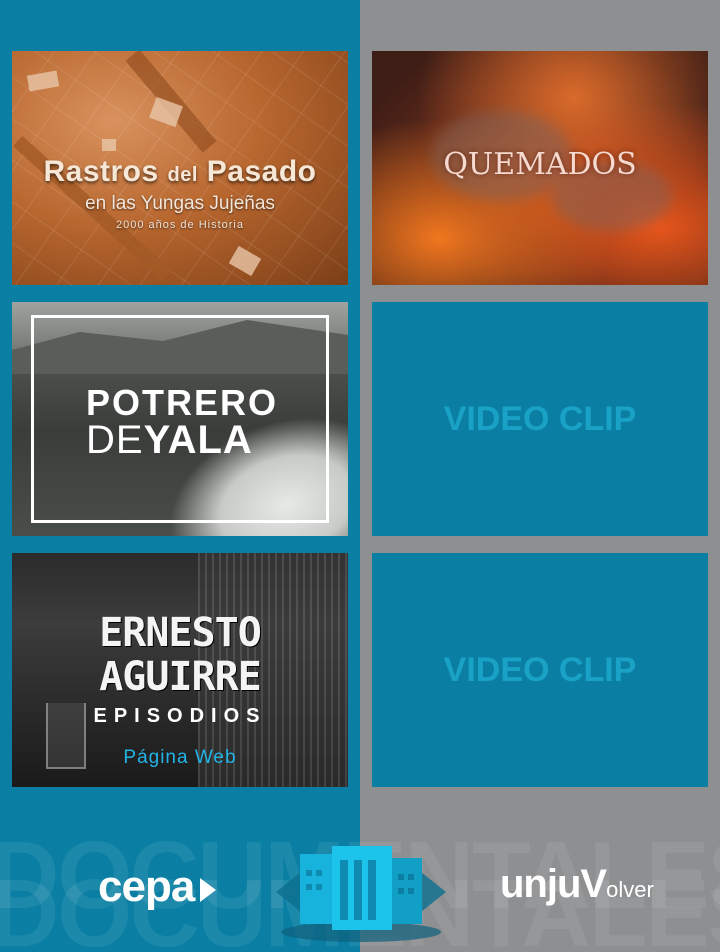  What do you see at coordinates (180, 716) in the screenshot?
I see `ernesto-episodios: EPISODIOS` at bounding box center [180, 716].